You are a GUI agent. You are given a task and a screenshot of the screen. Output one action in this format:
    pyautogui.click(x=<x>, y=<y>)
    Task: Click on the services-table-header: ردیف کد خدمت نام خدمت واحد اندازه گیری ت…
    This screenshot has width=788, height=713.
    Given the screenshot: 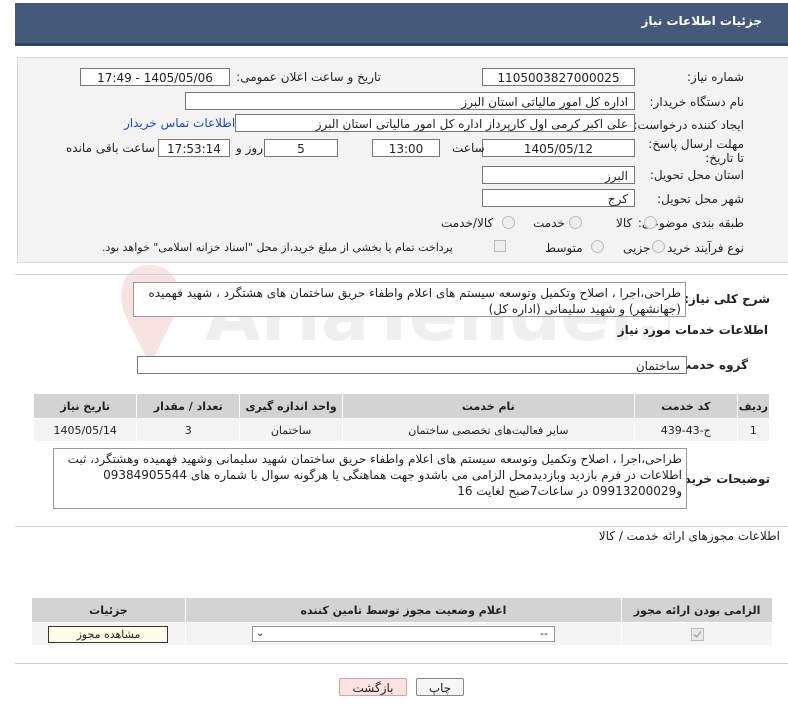 What is the action you would take?
    pyautogui.click(x=401, y=406)
    